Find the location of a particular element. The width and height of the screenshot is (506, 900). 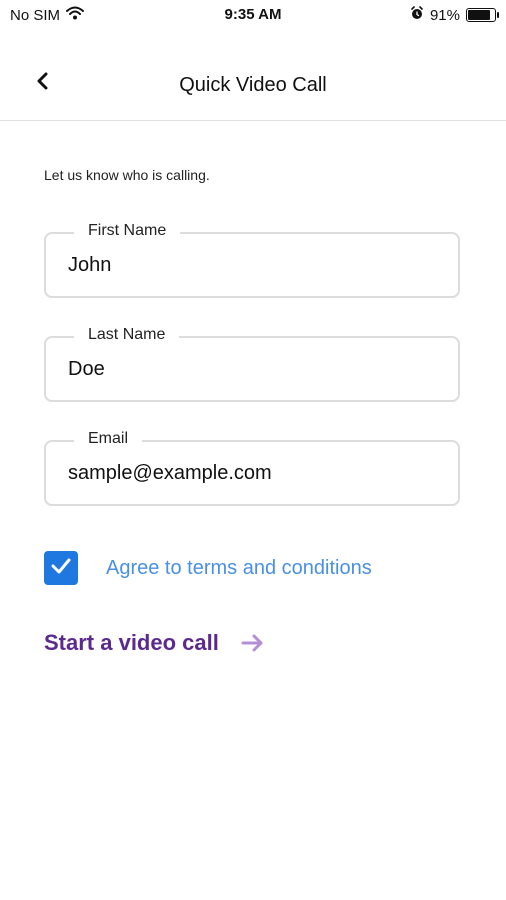

email-input is located at coordinates (255, 473).